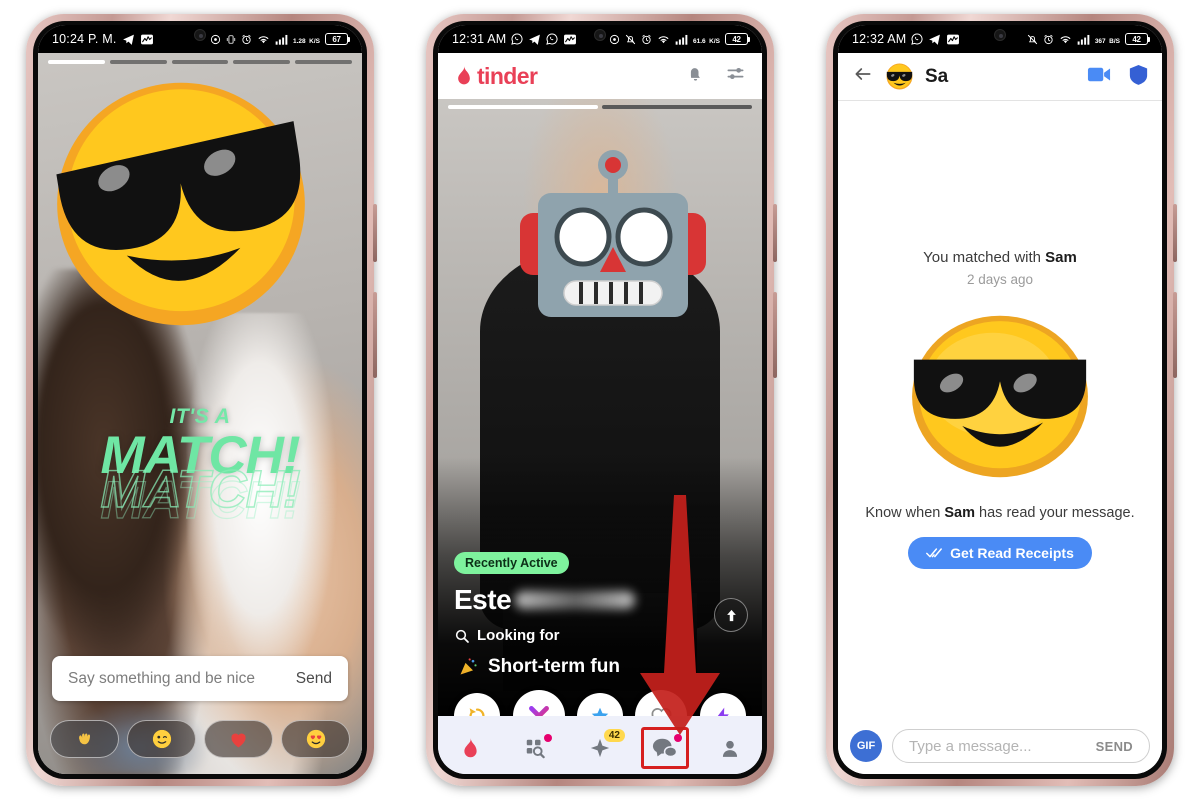 This screenshot has height=800, width=1200. I want to click on card-photo-indicators, so click(600, 107).